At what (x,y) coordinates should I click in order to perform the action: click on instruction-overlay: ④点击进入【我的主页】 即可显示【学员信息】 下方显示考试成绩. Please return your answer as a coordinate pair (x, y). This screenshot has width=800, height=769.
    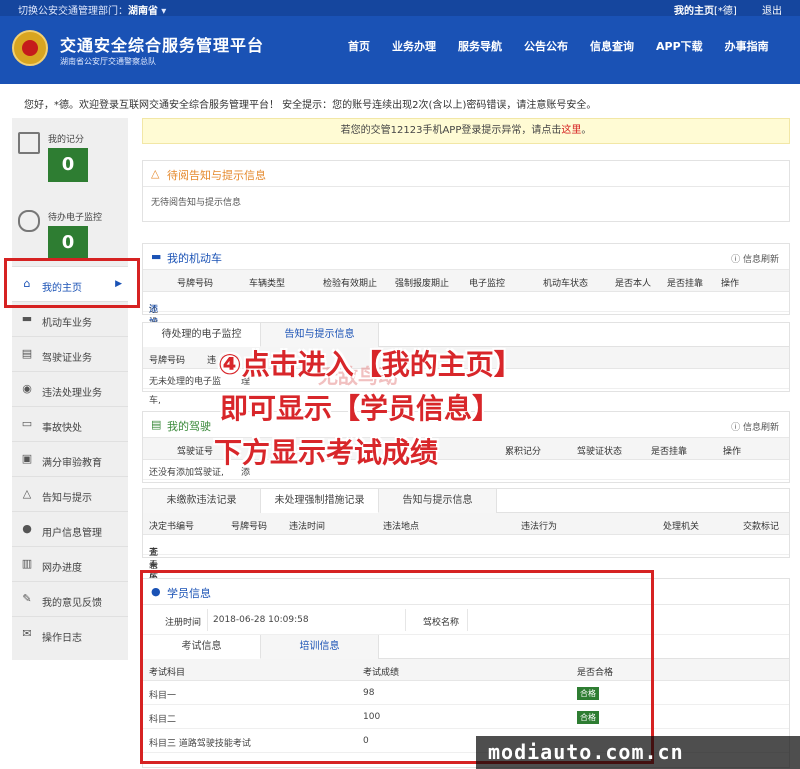
    Looking at the image, I should click on (368, 409).